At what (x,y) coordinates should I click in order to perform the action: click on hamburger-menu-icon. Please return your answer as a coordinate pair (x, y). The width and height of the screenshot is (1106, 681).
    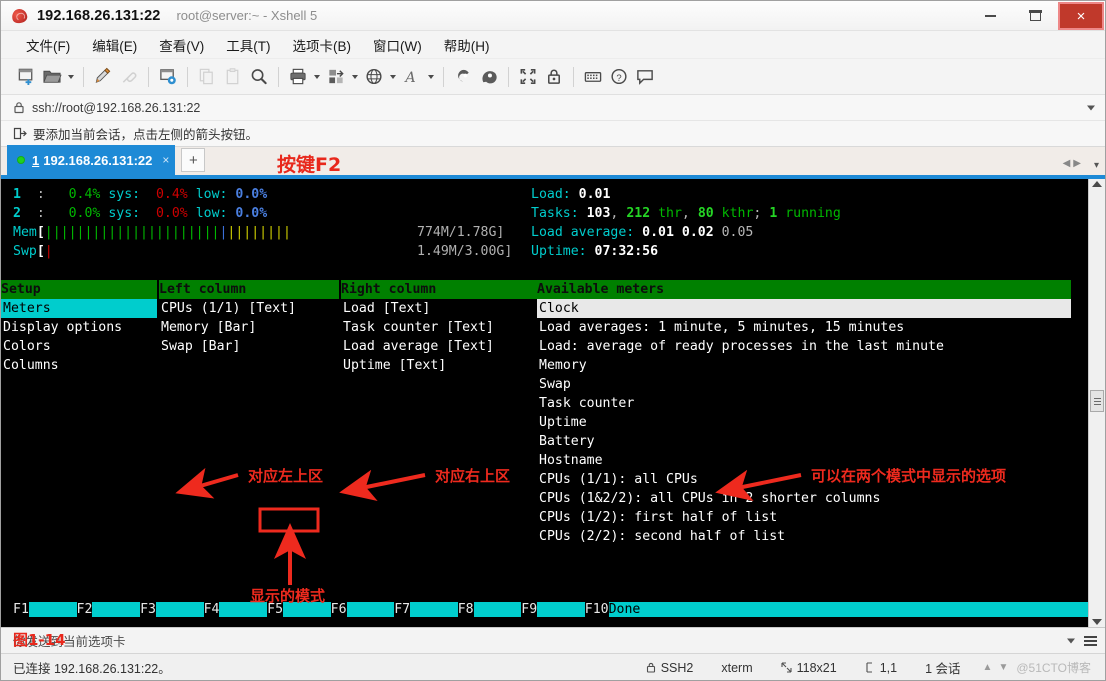
    Looking at the image, I should click on (1090, 640).